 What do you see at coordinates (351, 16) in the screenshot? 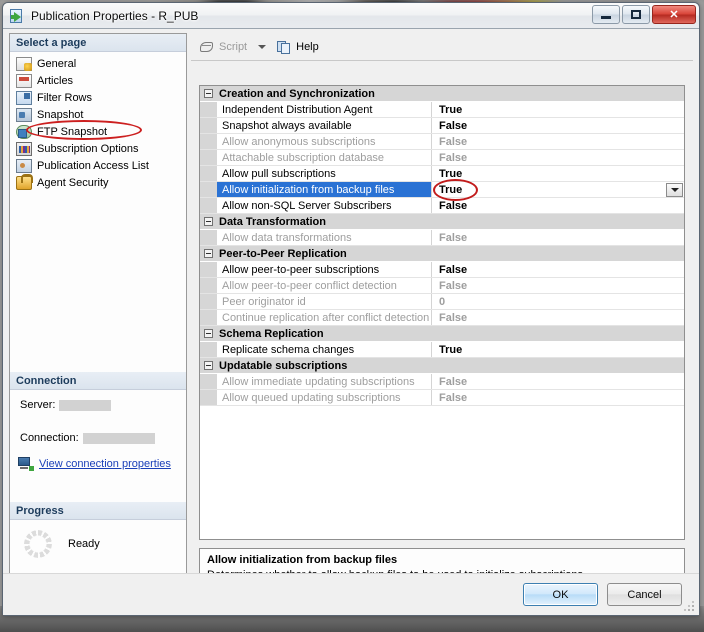
I see `title-bar: Publication Properties - R_PUB ✕` at bounding box center [351, 16].